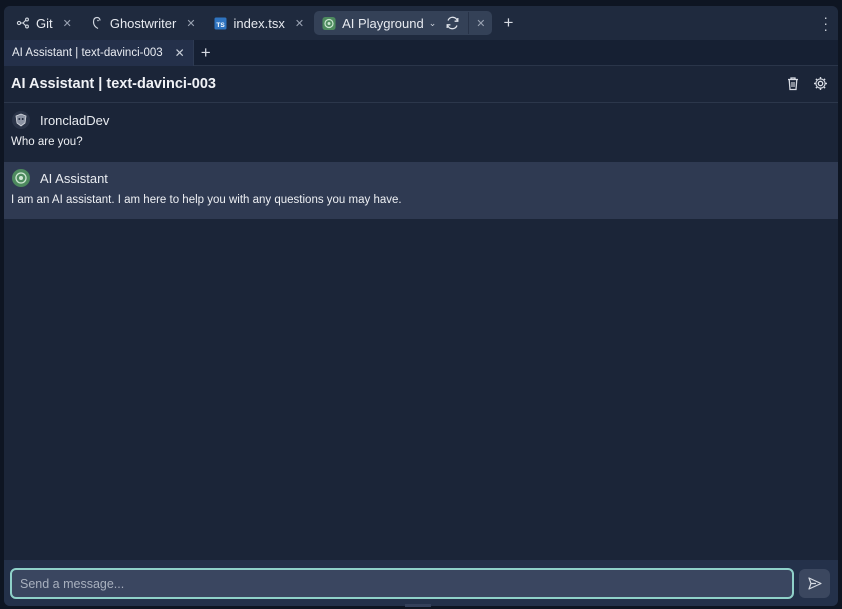  What do you see at coordinates (87, 52) in the screenshot?
I see `subtab-label: AI Assistant | text-davinci-003` at bounding box center [87, 52].